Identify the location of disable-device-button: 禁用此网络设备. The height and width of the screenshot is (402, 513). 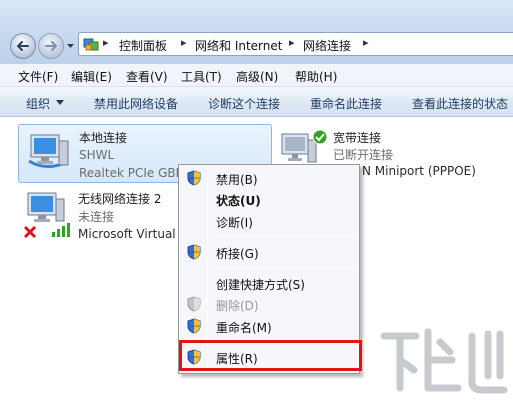
(136, 103).